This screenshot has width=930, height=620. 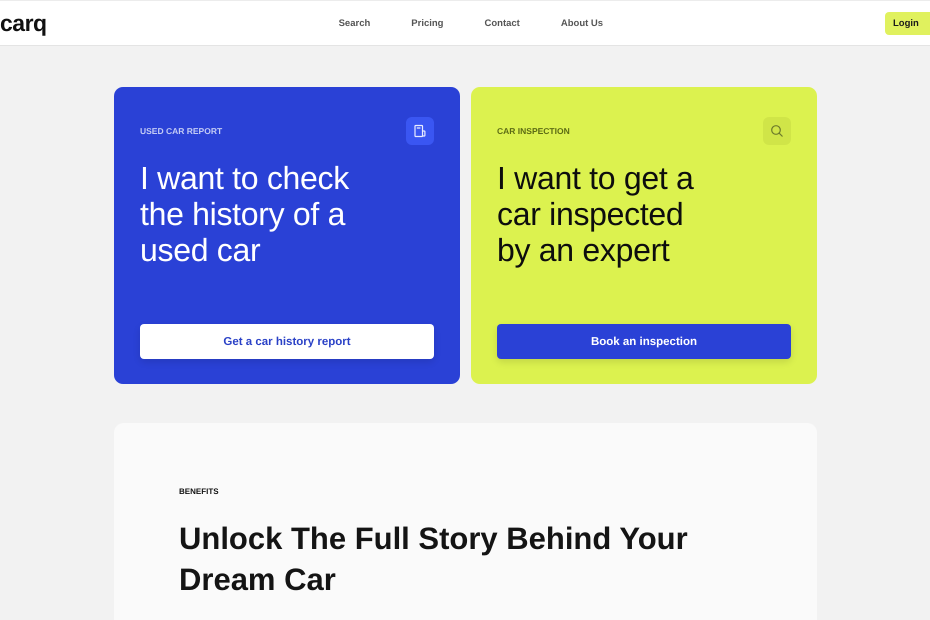 What do you see at coordinates (181, 131) in the screenshot?
I see `card-label: USED CAR REPORT` at bounding box center [181, 131].